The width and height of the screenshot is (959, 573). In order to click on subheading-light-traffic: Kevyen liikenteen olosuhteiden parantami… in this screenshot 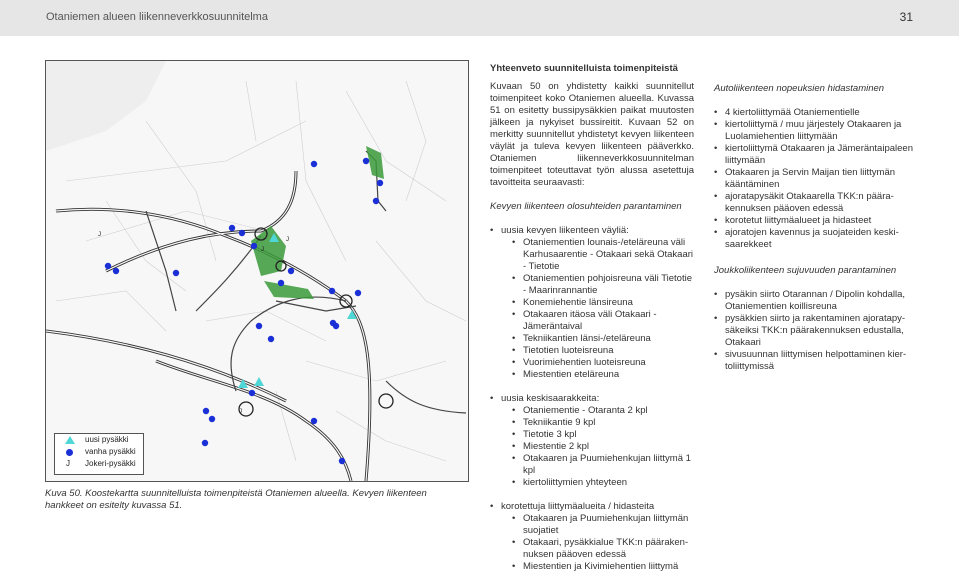, I will do `click(586, 206)`.